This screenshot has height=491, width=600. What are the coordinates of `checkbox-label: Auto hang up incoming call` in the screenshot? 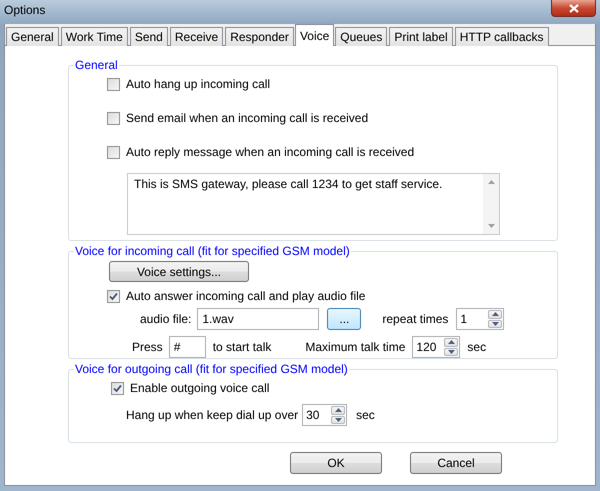 It's located at (198, 84).